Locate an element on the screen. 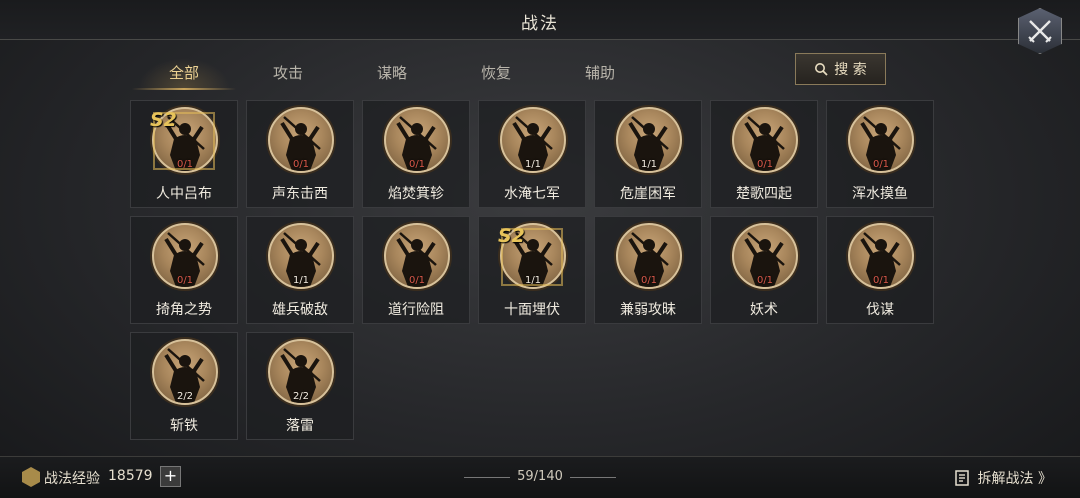 The width and height of the screenshot is (1080, 498). tactic-card: 0/1 声东击西 is located at coordinates (300, 154).